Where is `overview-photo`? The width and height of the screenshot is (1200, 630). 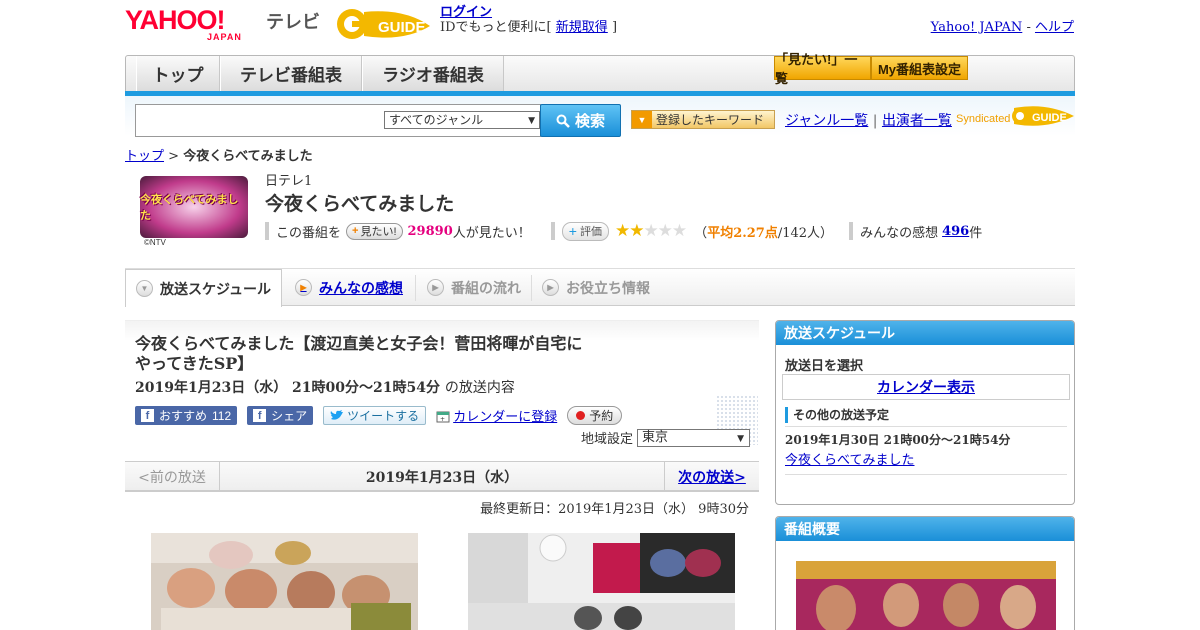
overview-photo is located at coordinates (926, 595).